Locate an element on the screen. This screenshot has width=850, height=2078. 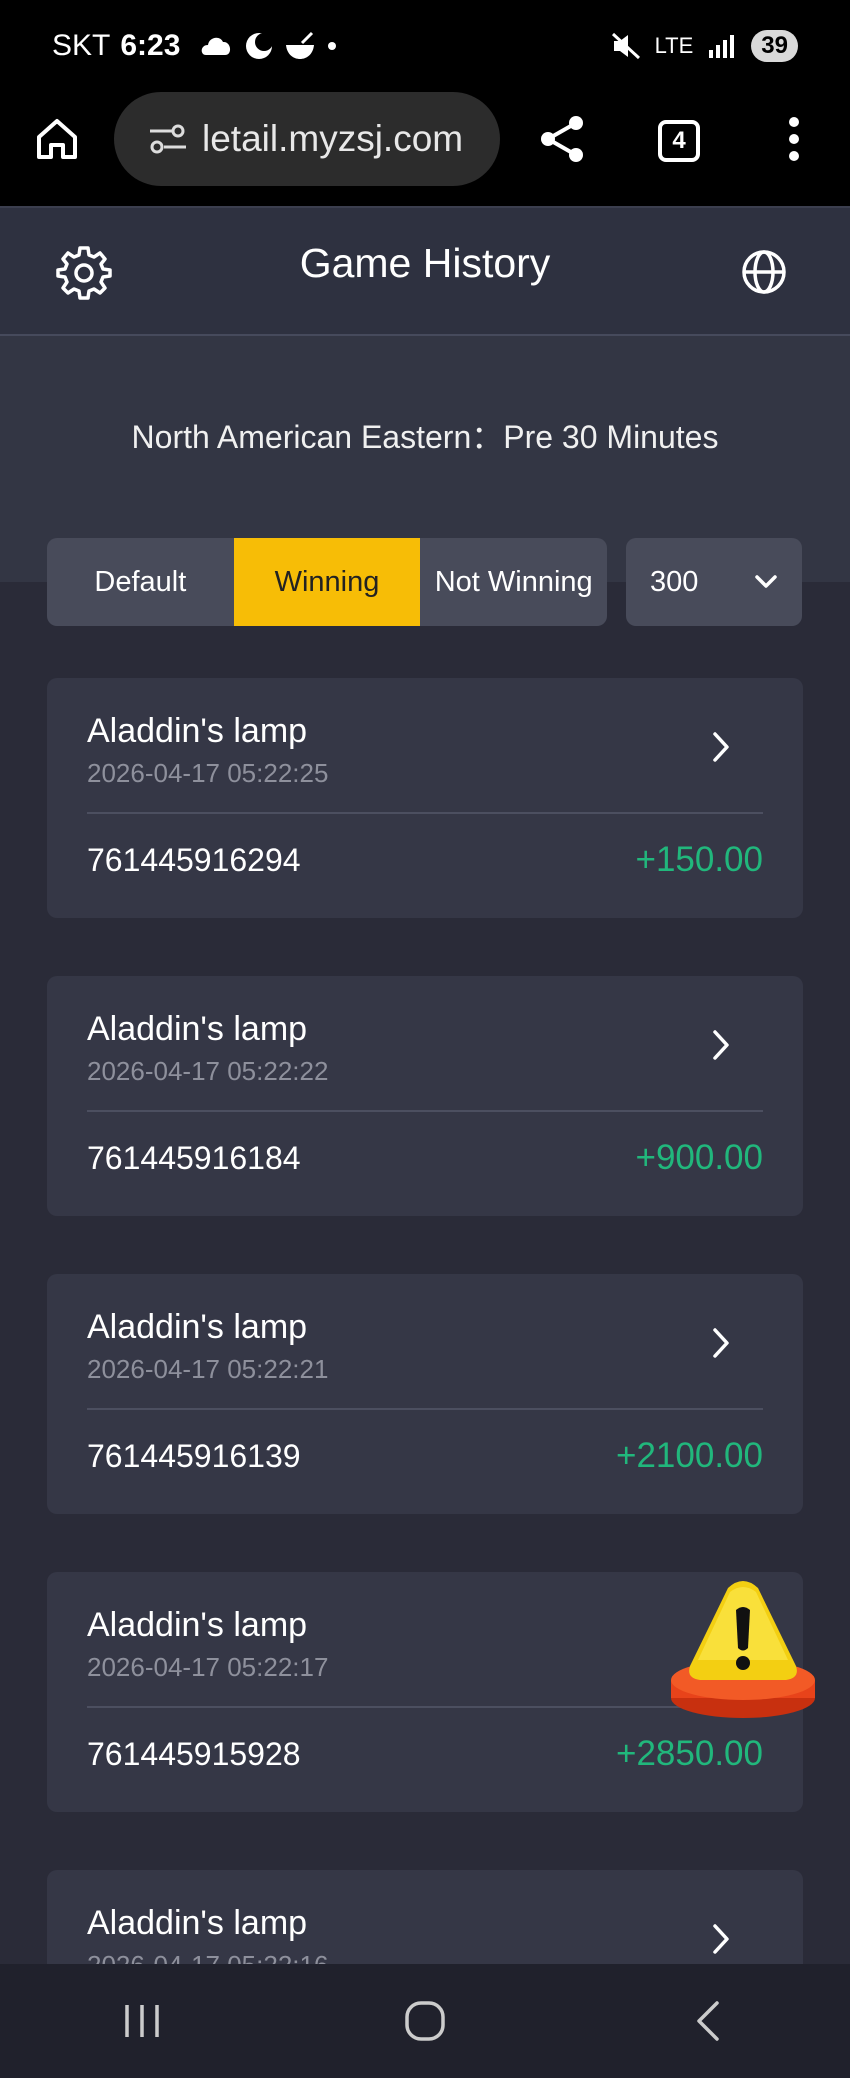
globe-icon is located at coordinates (764, 272).